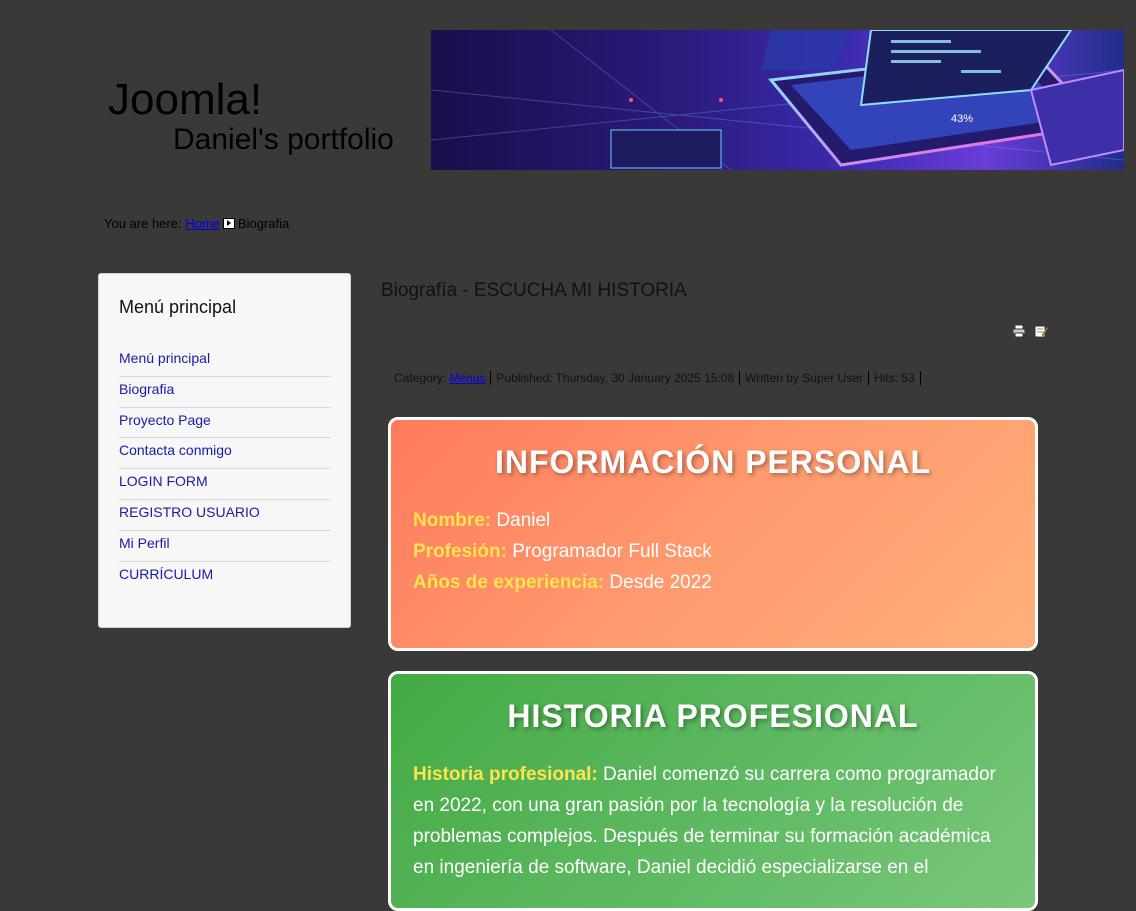  Describe the element at coordinates (225, 479) in the screenshot. I see `menu-link-login-form: LOGIN FORM` at that location.